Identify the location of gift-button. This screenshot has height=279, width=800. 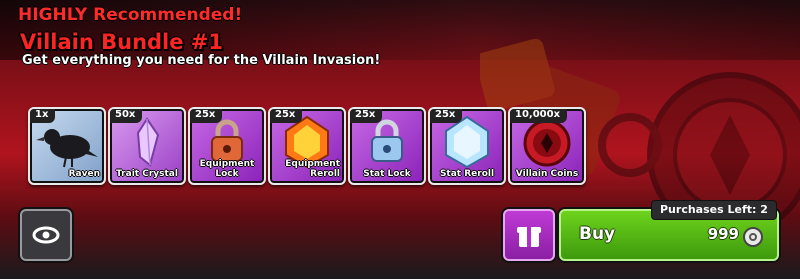
(529, 235).